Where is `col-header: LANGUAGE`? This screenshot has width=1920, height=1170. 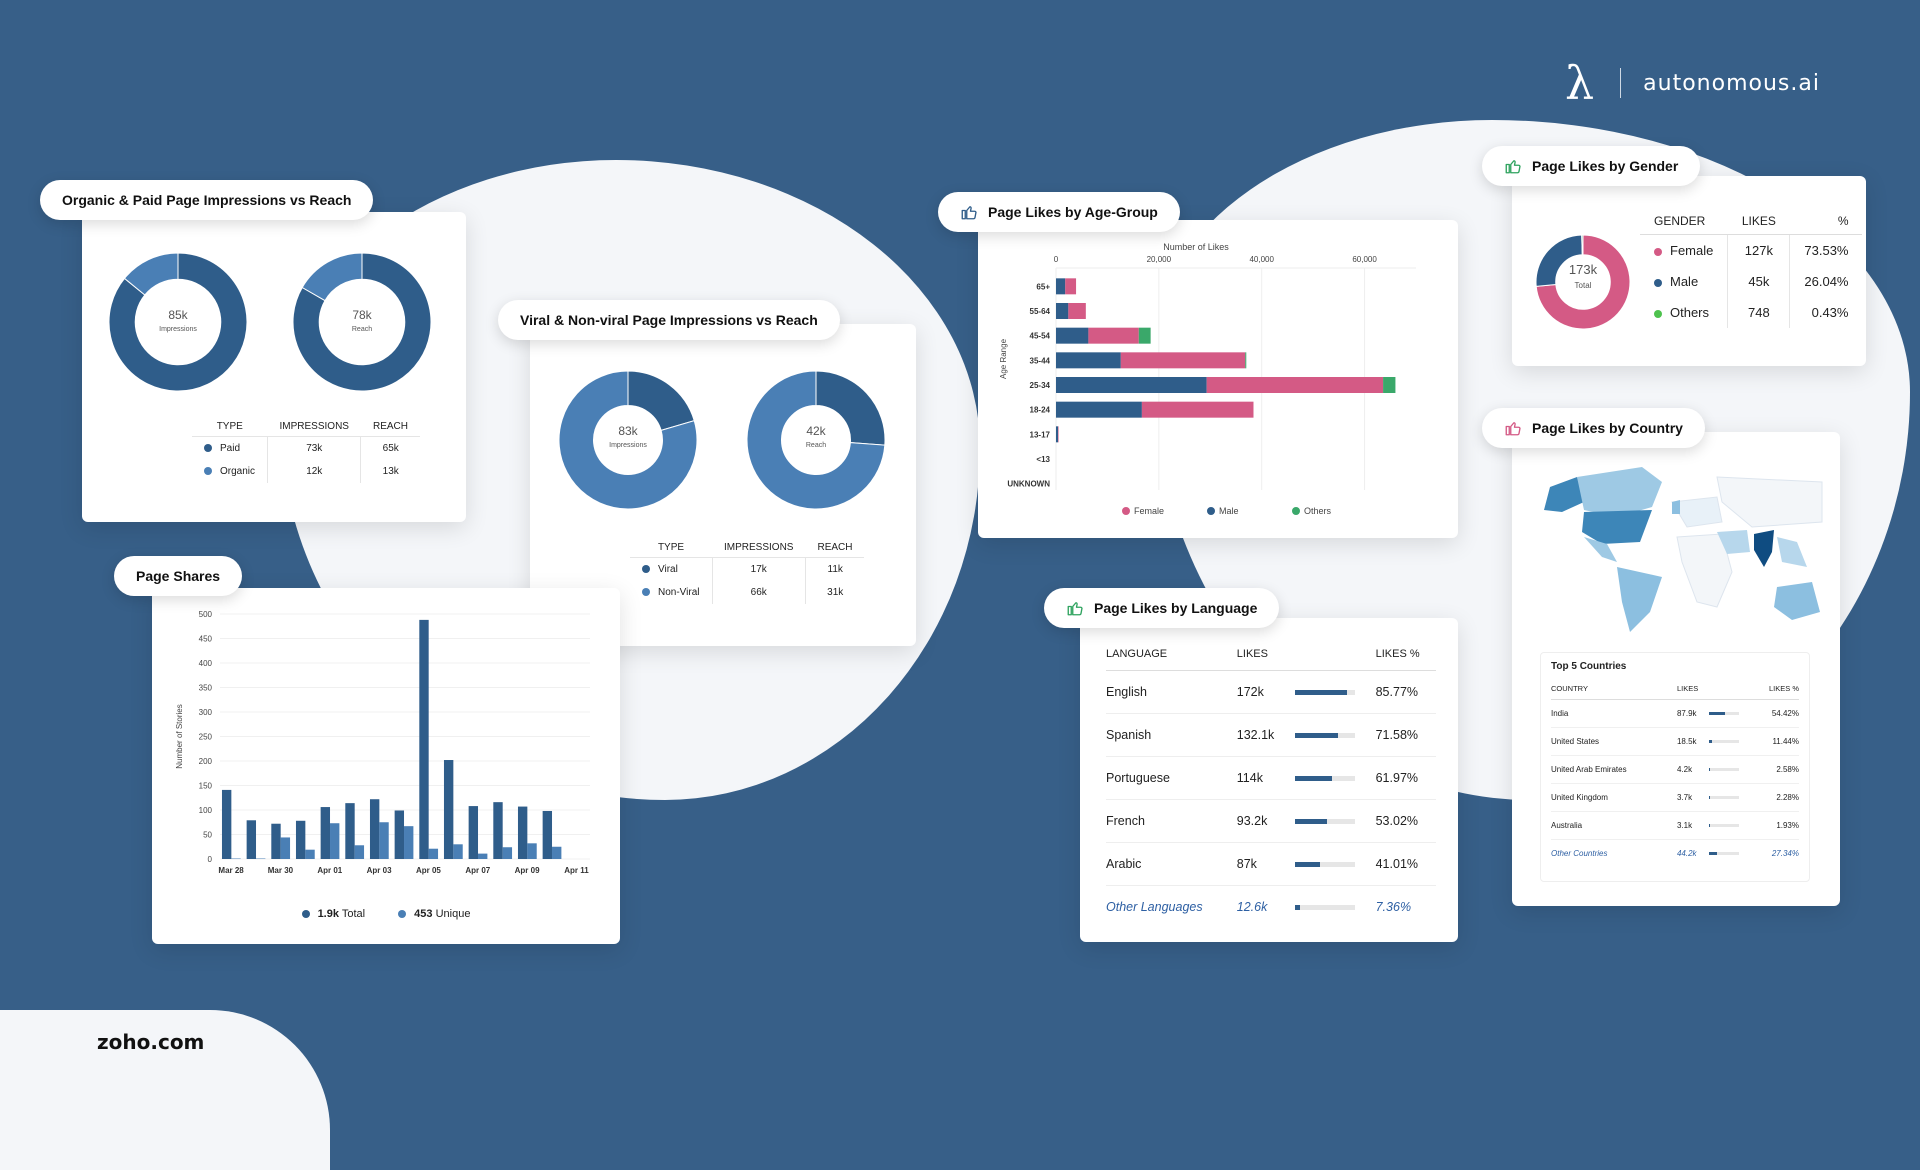 col-header: LANGUAGE is located at coordinates (1171, 654).